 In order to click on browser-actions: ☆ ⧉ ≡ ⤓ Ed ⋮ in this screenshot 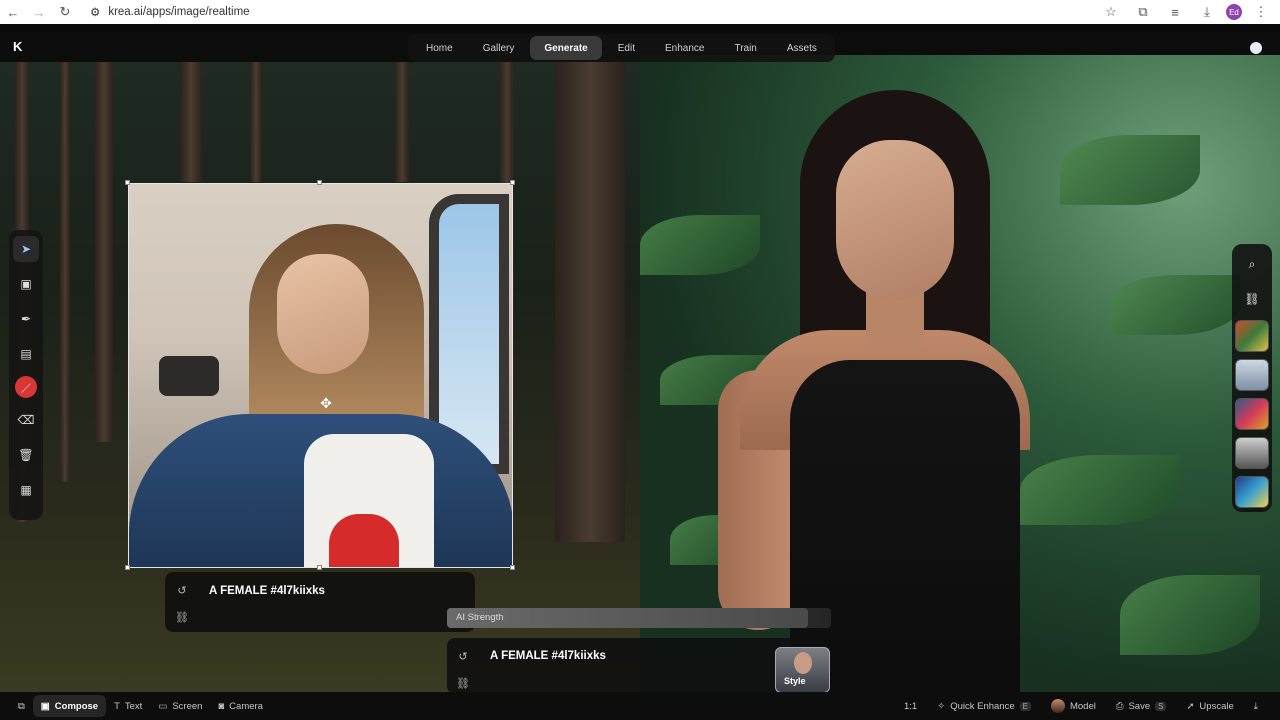, I will do `click(1186, 12)`.